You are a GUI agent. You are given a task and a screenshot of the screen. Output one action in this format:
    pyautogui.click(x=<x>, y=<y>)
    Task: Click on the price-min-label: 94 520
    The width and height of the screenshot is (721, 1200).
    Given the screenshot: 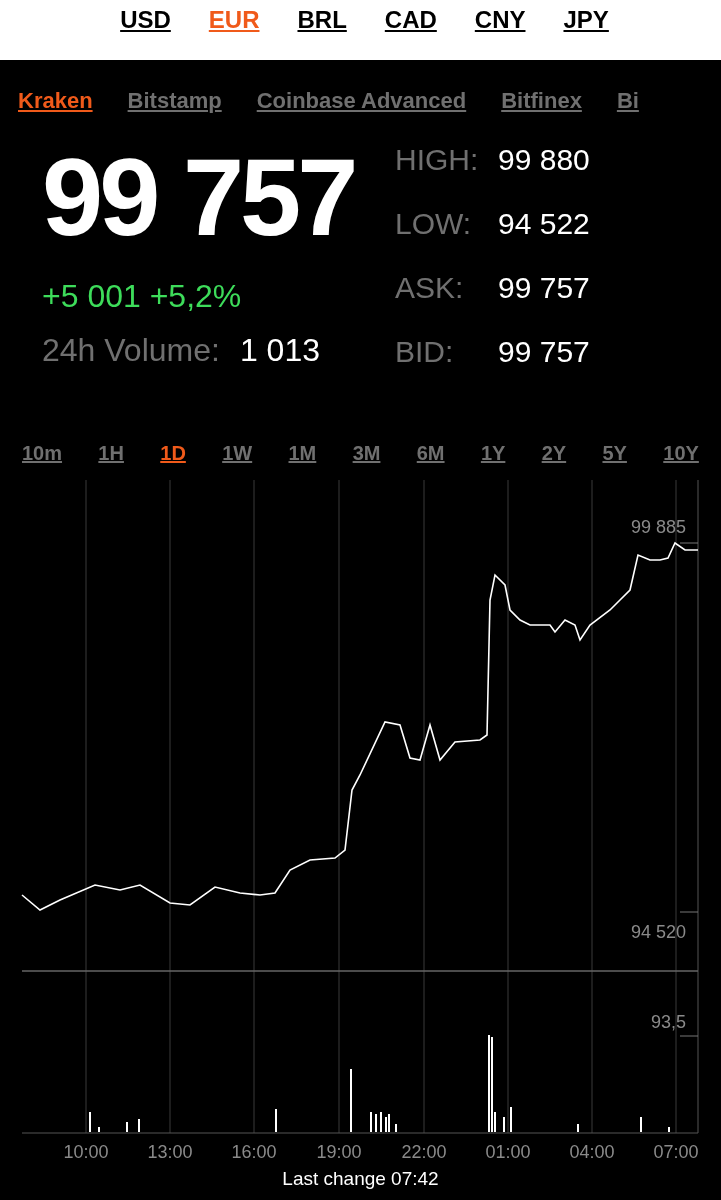 What is the action you would take?
    pyautogui.click(x=658, y=932)
    